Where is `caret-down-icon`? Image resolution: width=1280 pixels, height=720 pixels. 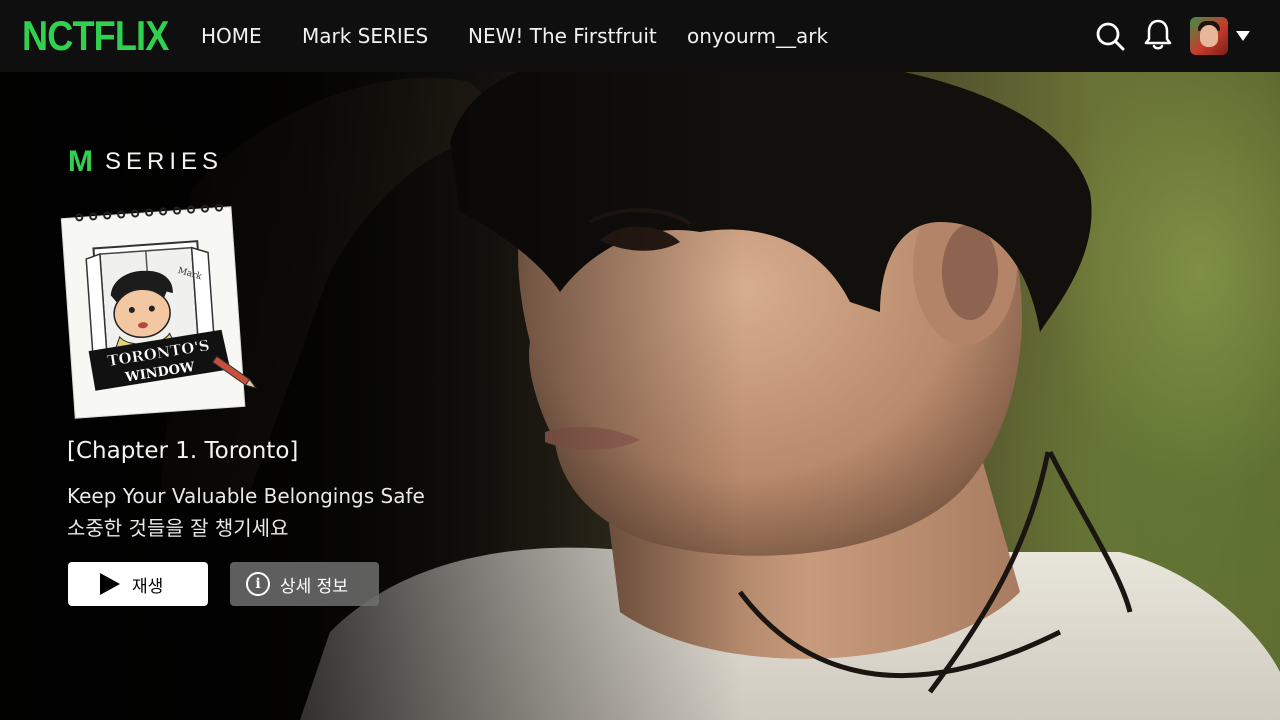
caret-down-icon is located at coordinates (1243, 36).